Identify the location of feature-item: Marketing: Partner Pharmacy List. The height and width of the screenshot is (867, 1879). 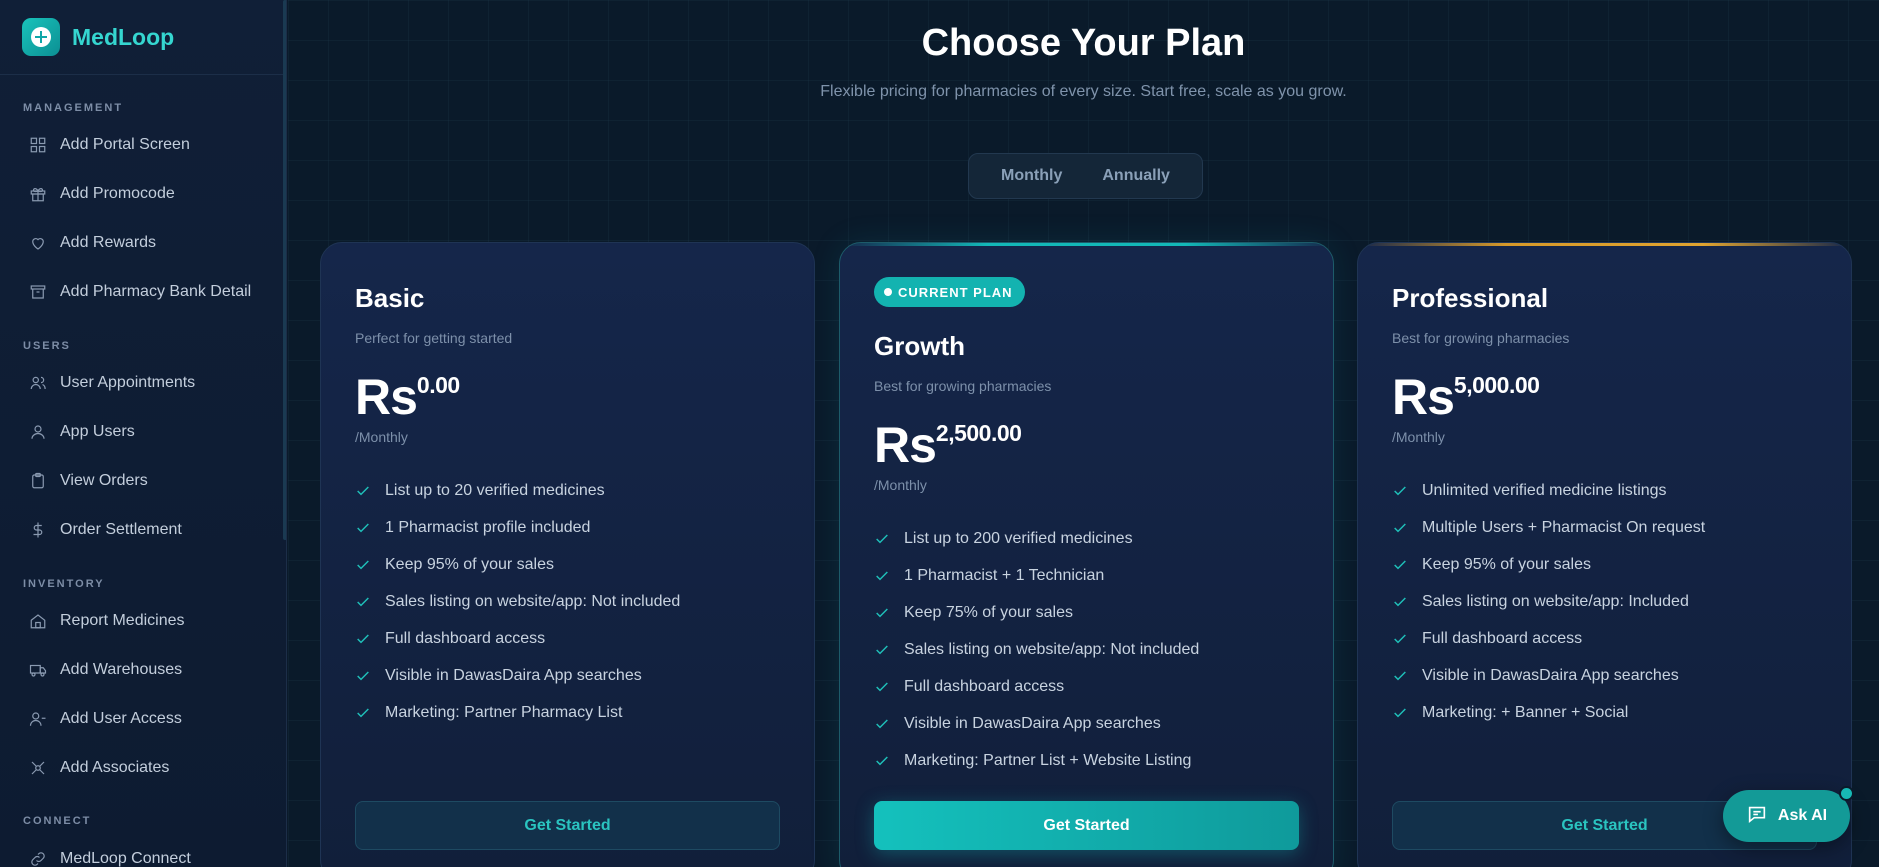
(517, 712).